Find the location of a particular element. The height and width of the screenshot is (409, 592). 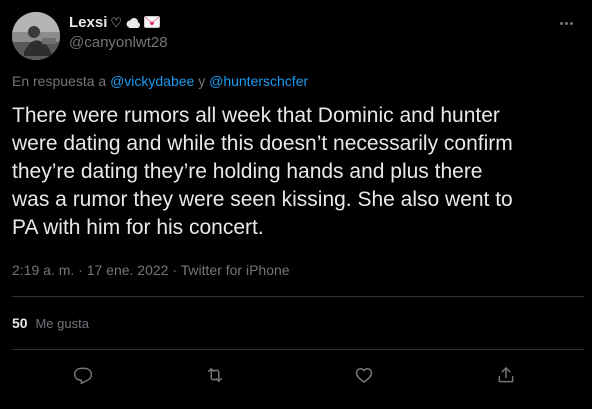

retweet-button is located at coordinates (215, 375).